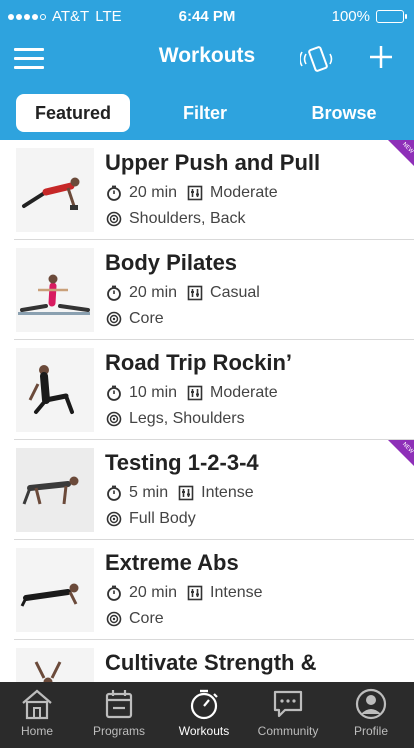  What do you see at coordinates (370, 731) in the screenshot?
I see `tab-label: Profile` at bounding box center [370, 731].